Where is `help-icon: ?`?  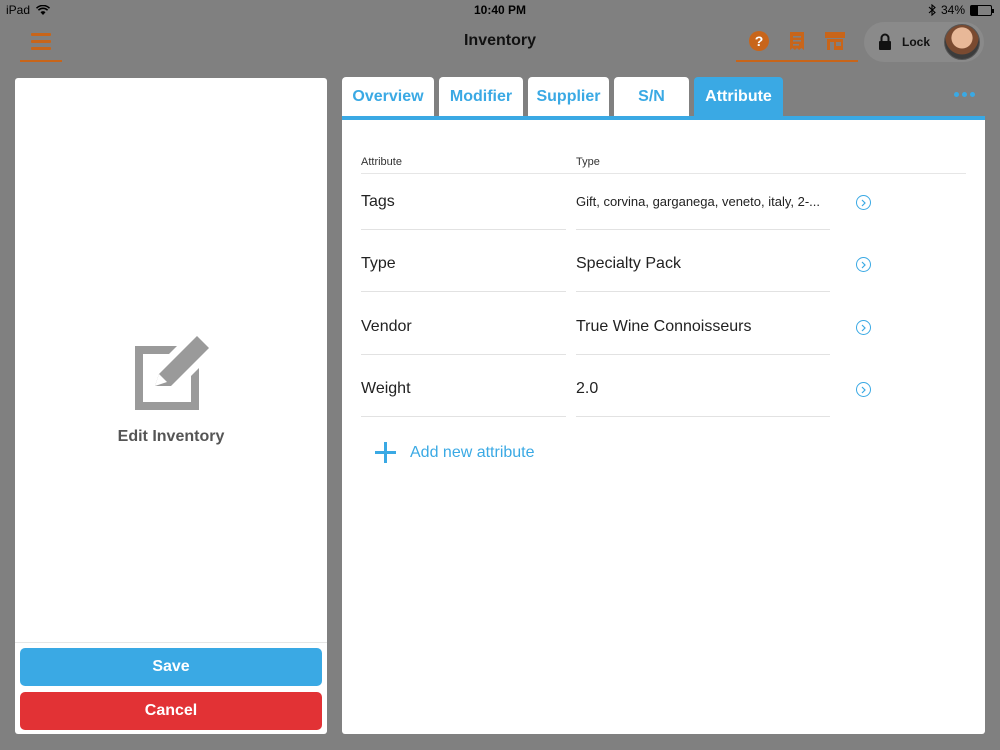 help-icon: ? is located at coordinates (759, 41).